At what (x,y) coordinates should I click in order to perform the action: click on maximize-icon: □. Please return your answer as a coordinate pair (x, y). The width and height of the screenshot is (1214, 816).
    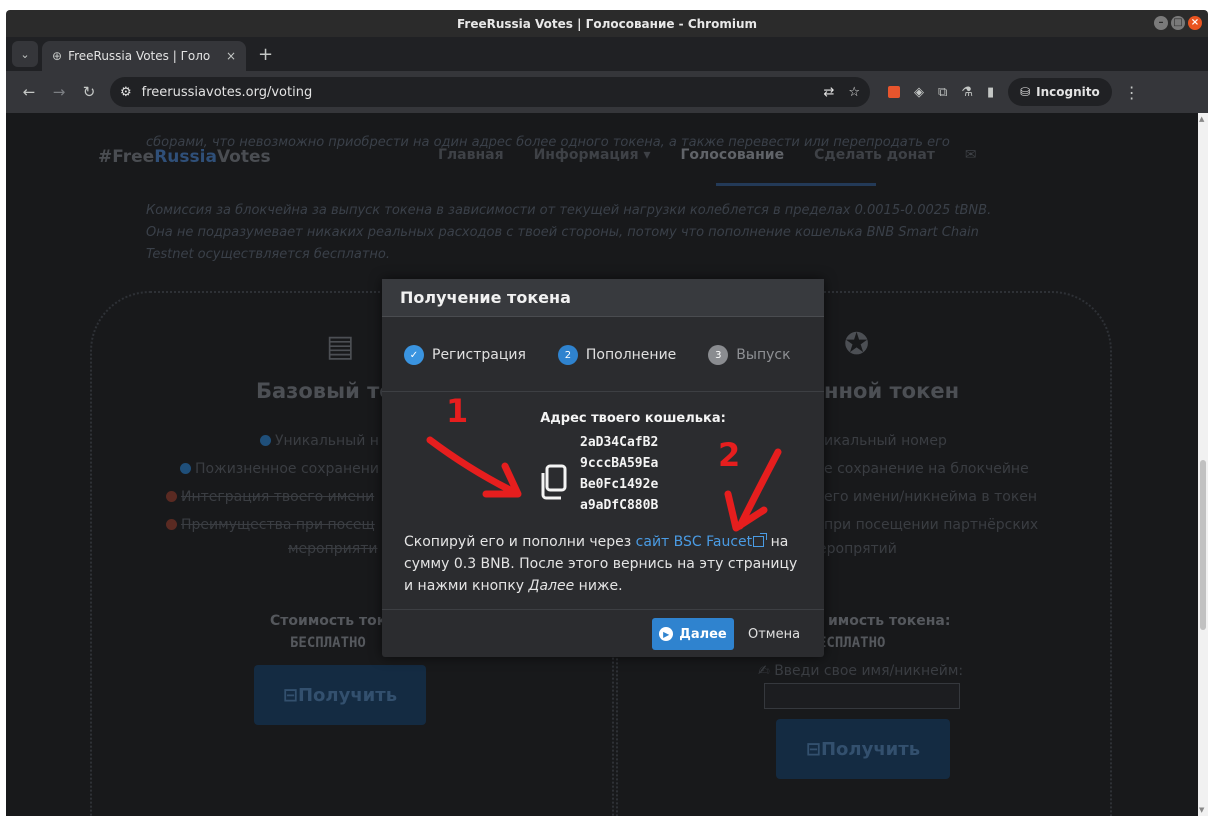
    Looking at the image, I should click on (1178, 23).